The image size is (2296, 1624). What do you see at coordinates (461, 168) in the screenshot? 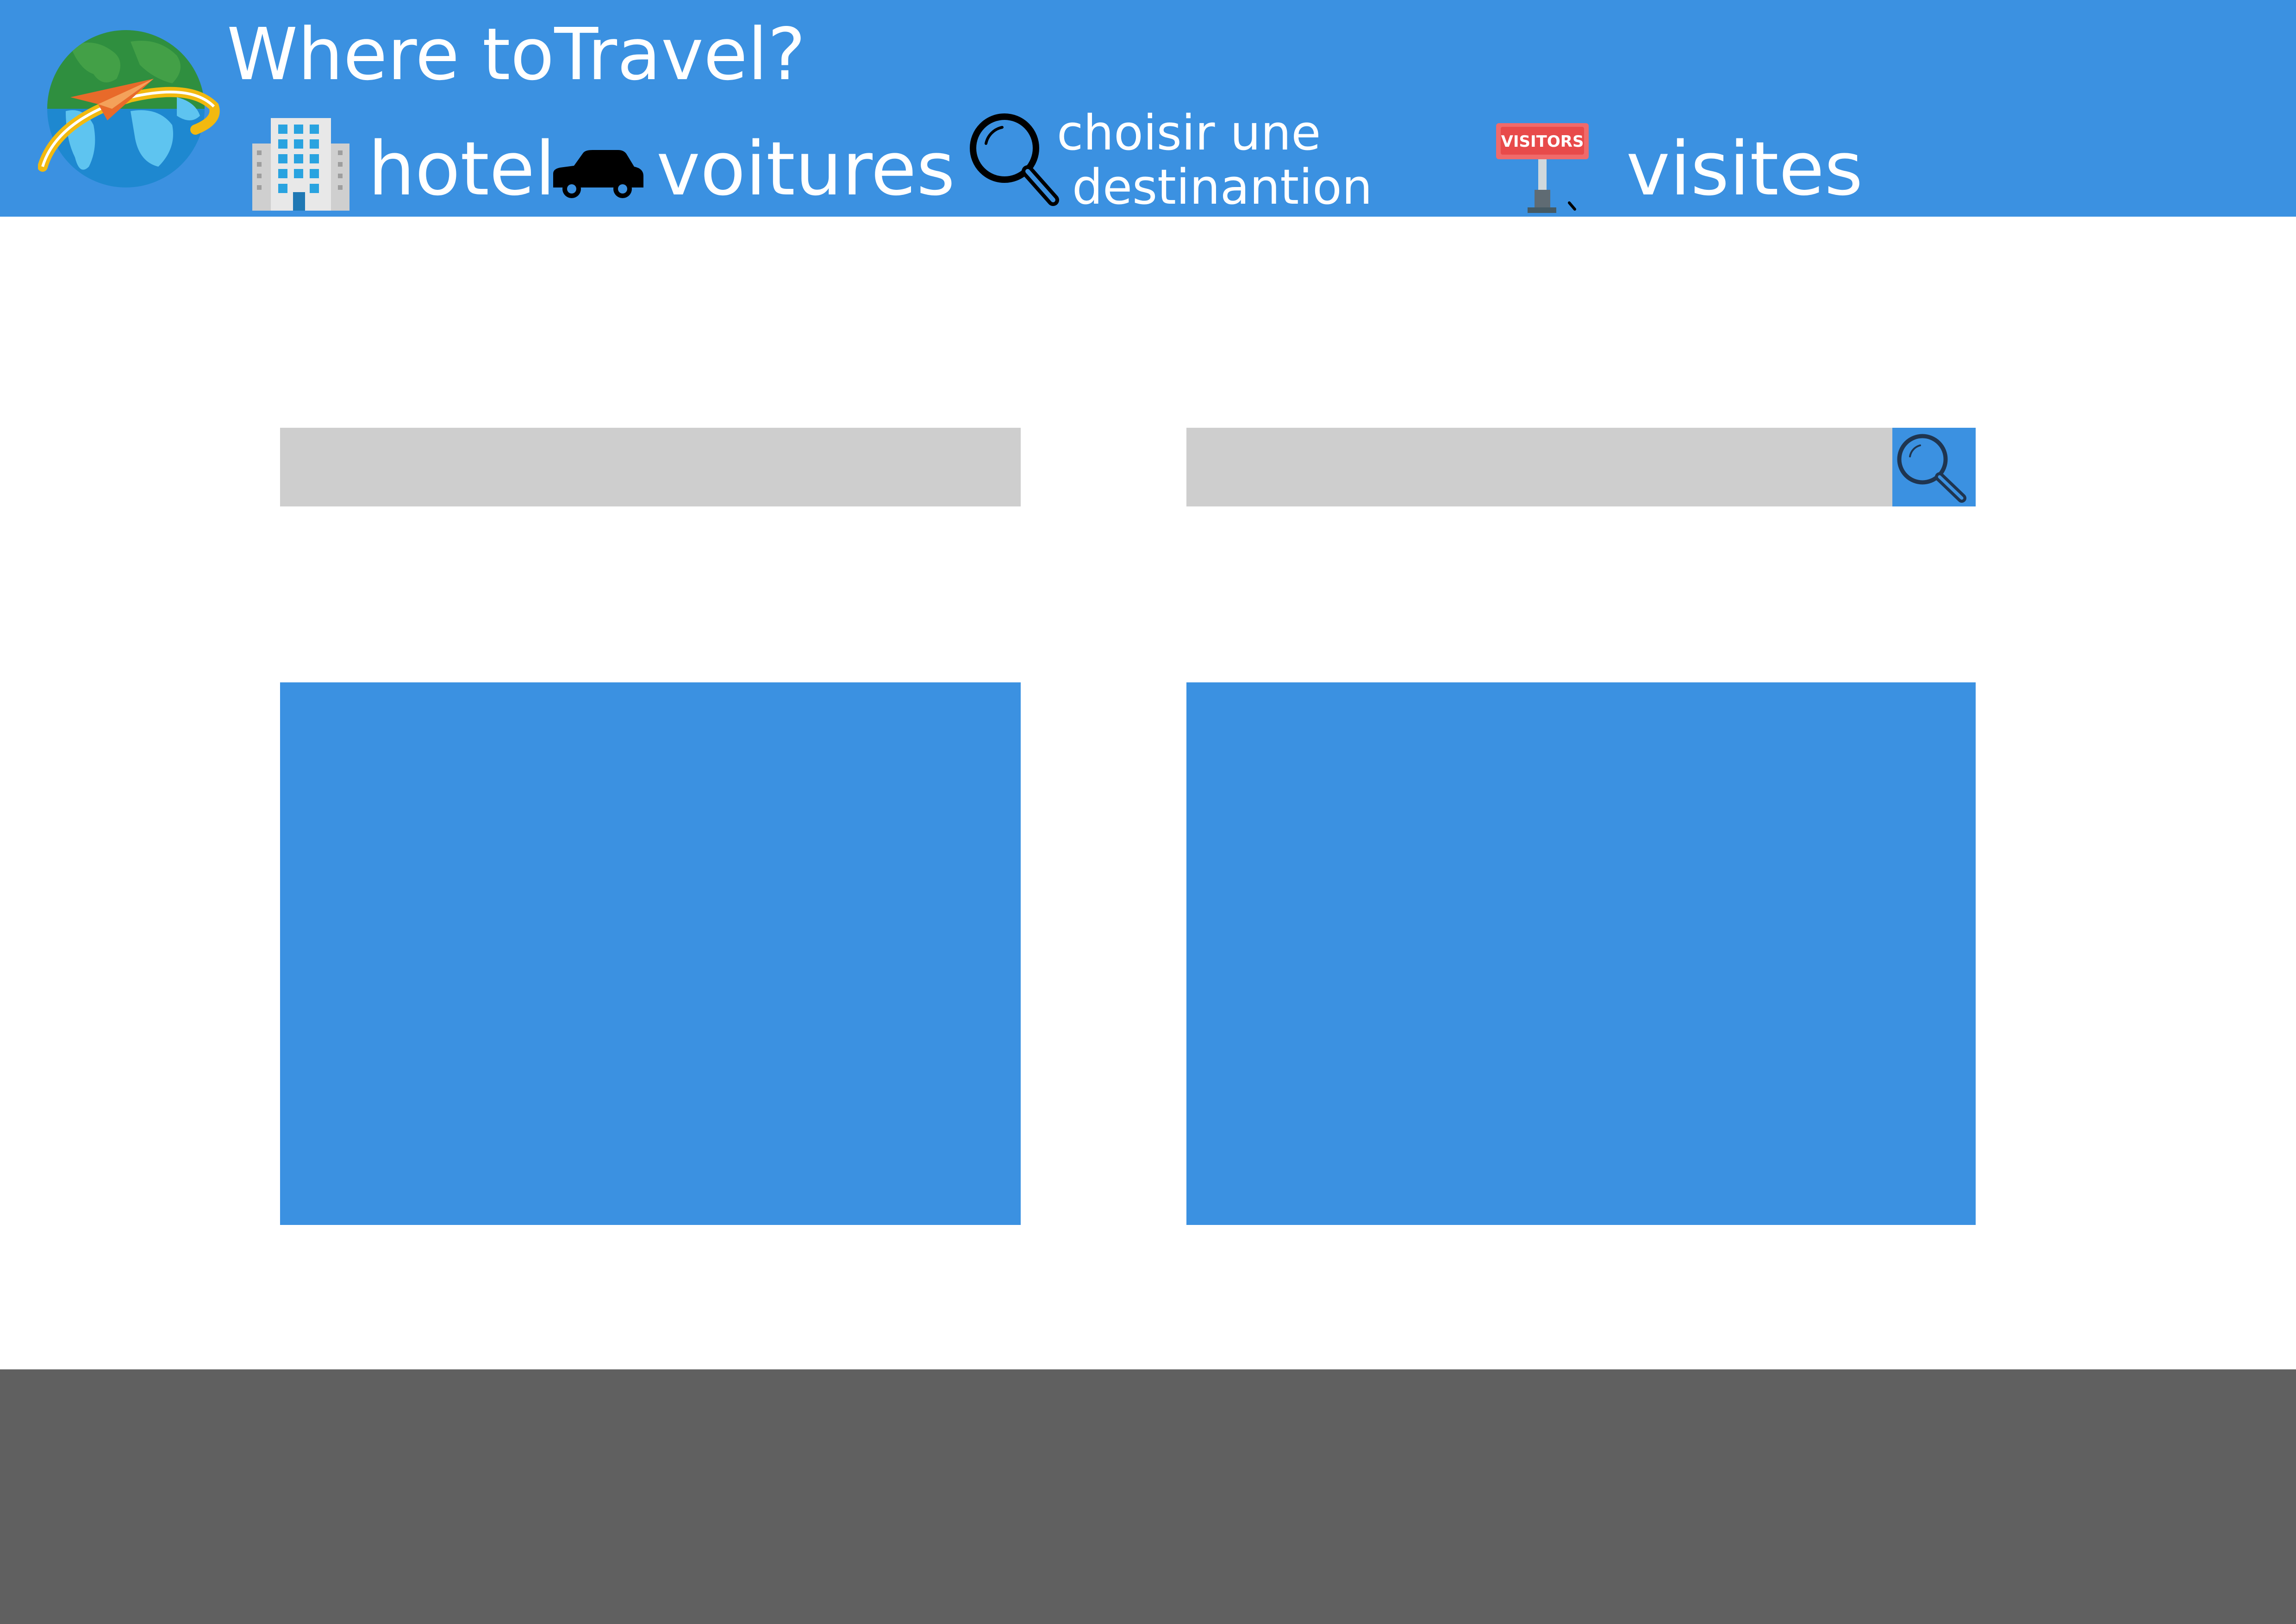
I see `nav-hotel-label: hotel` at bounding box center [461, 168].